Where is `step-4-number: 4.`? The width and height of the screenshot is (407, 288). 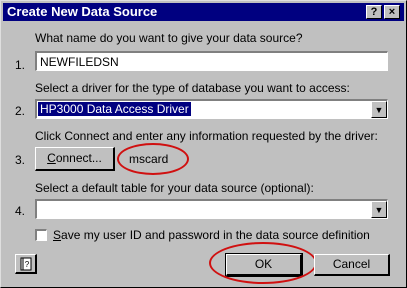
step-4-number: 4. is located at coordinates (20, 211).